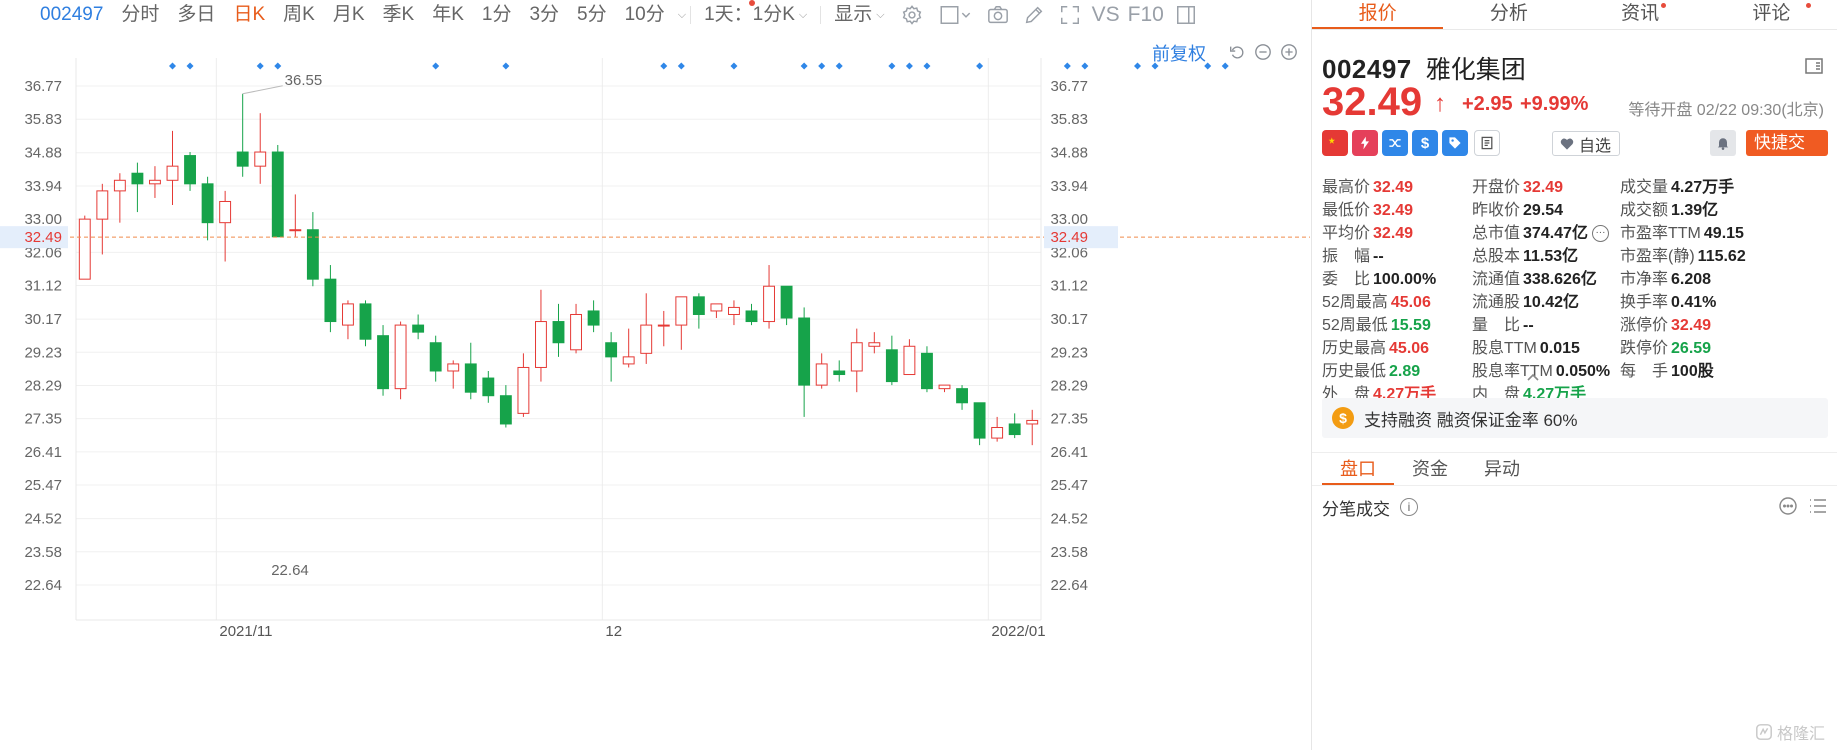 This screenshot has width=1837, height=750. I want to click on add-watchlist-button: 自选, so click(1586, 143).